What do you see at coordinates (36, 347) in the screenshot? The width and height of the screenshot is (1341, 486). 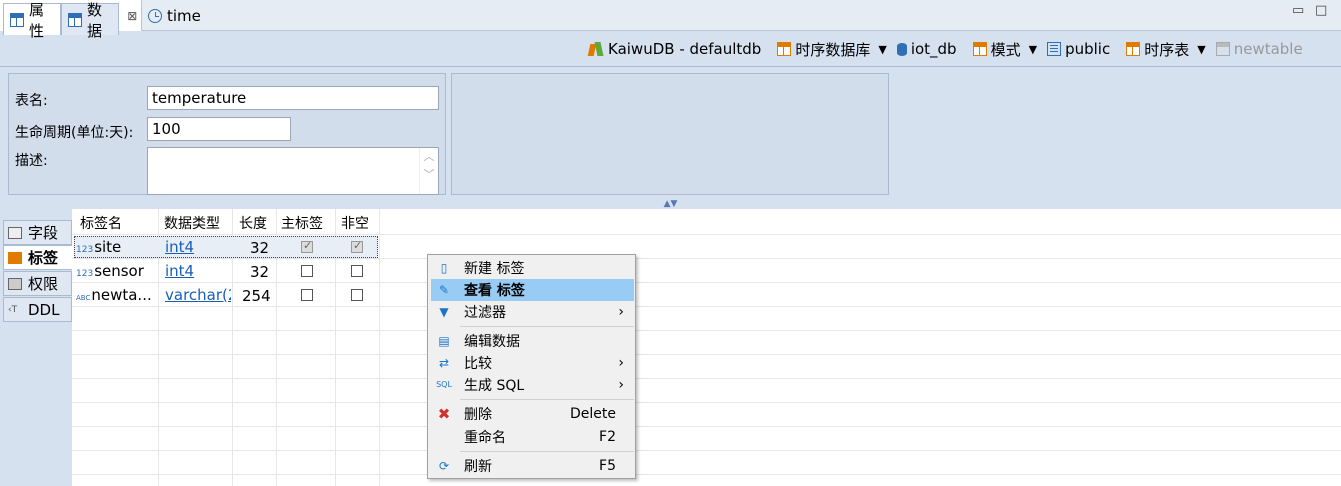 I see `vertical-tab-bar: 字段 标签 权限 ‹T DDL` at bounding box center [36, 347].